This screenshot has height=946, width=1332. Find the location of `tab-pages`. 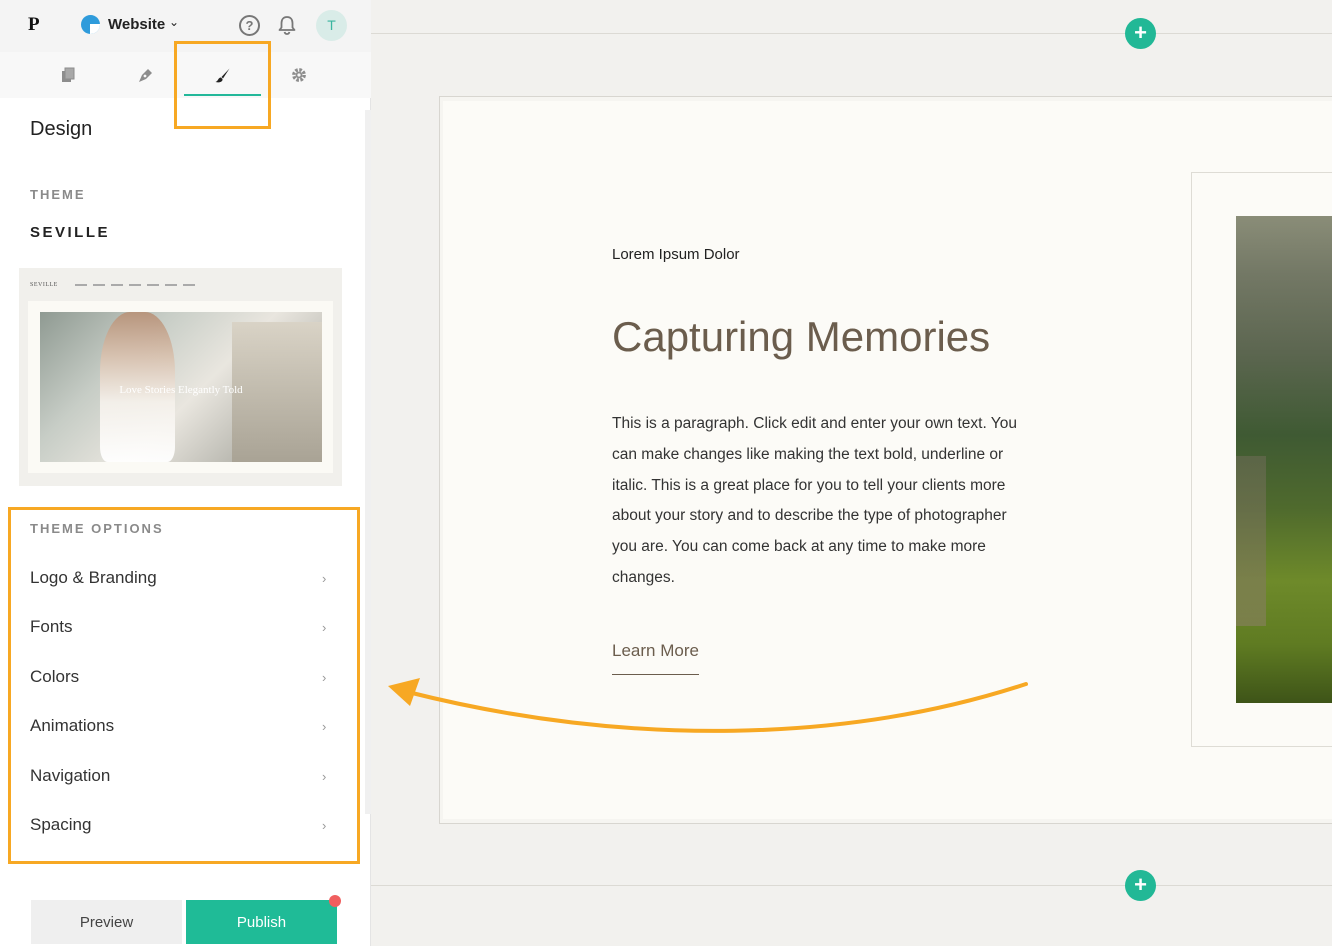

tab-pages is located at coordinates (68, 75).